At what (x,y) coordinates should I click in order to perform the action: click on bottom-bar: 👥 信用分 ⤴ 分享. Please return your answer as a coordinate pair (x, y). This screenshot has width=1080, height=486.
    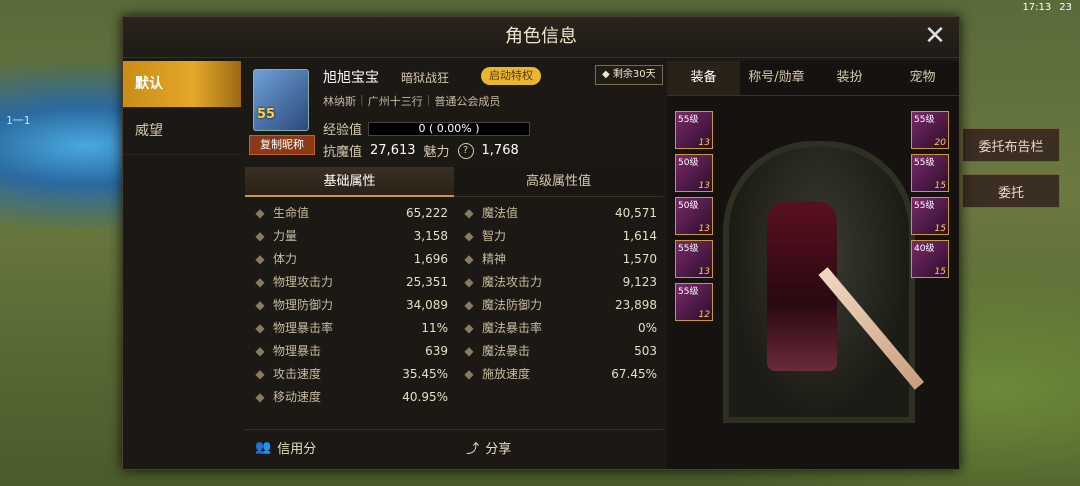
    Looking at the image, I should click on (454, 446).